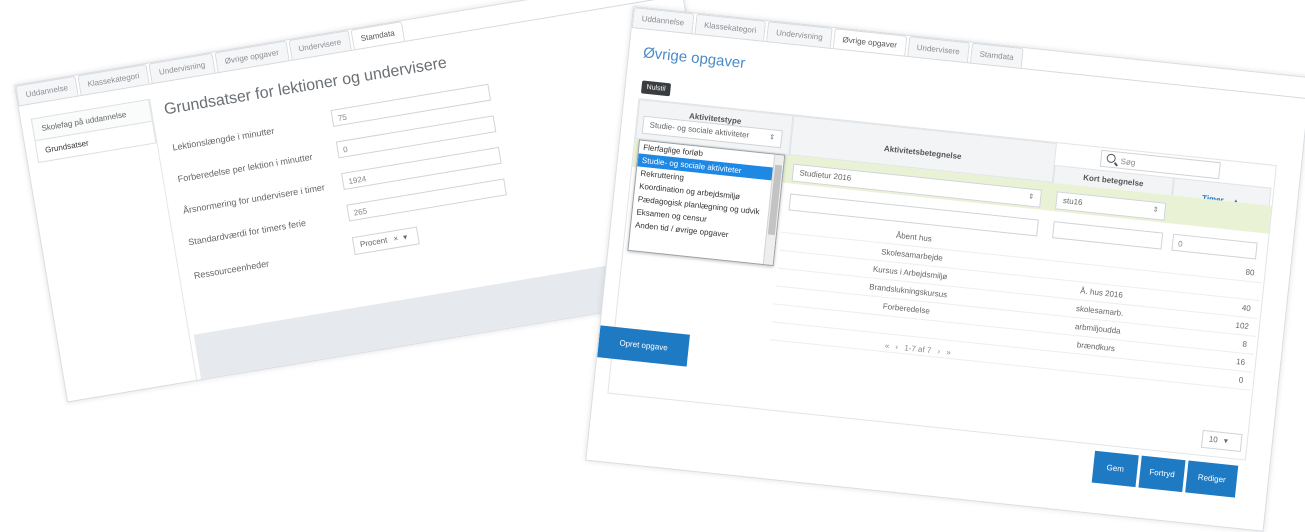  What do you see at coordinates (374, 242) in the screenshot?
I see `select-value: Procent` at bounding box center [374, 242].